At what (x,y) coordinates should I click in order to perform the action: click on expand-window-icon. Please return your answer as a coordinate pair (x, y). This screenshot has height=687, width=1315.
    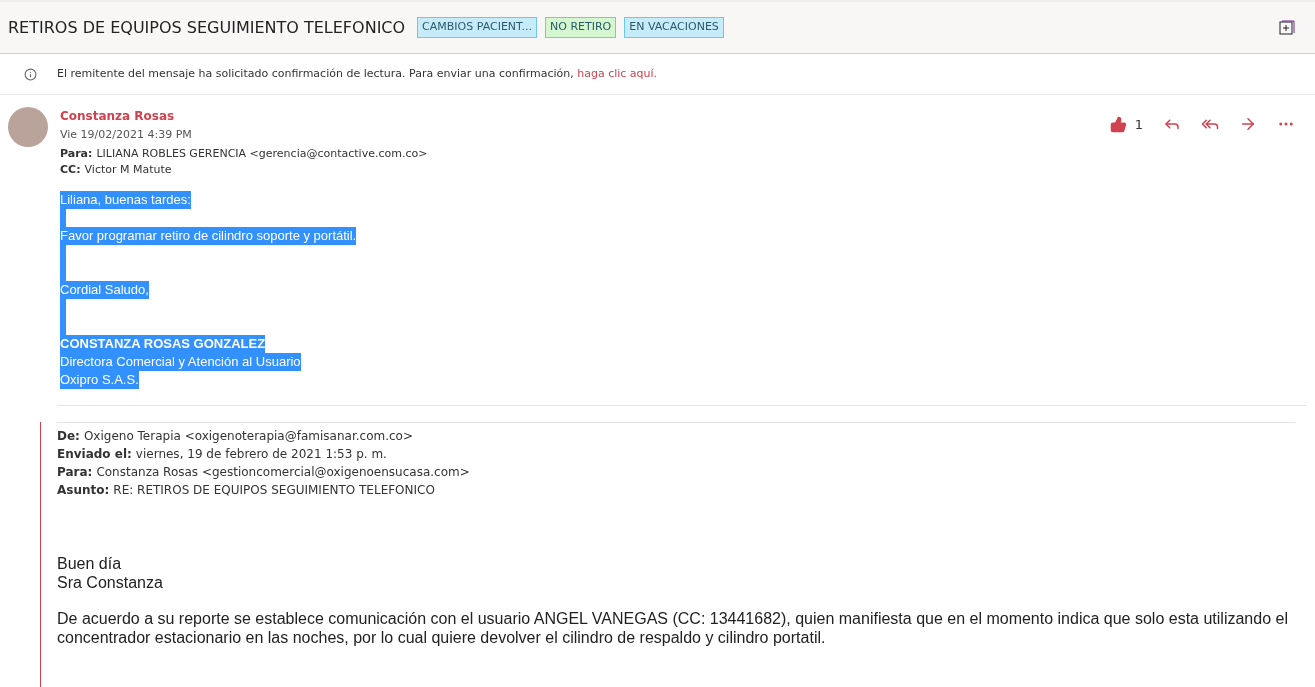
    Looking at the image, I should click on (1287, 27).